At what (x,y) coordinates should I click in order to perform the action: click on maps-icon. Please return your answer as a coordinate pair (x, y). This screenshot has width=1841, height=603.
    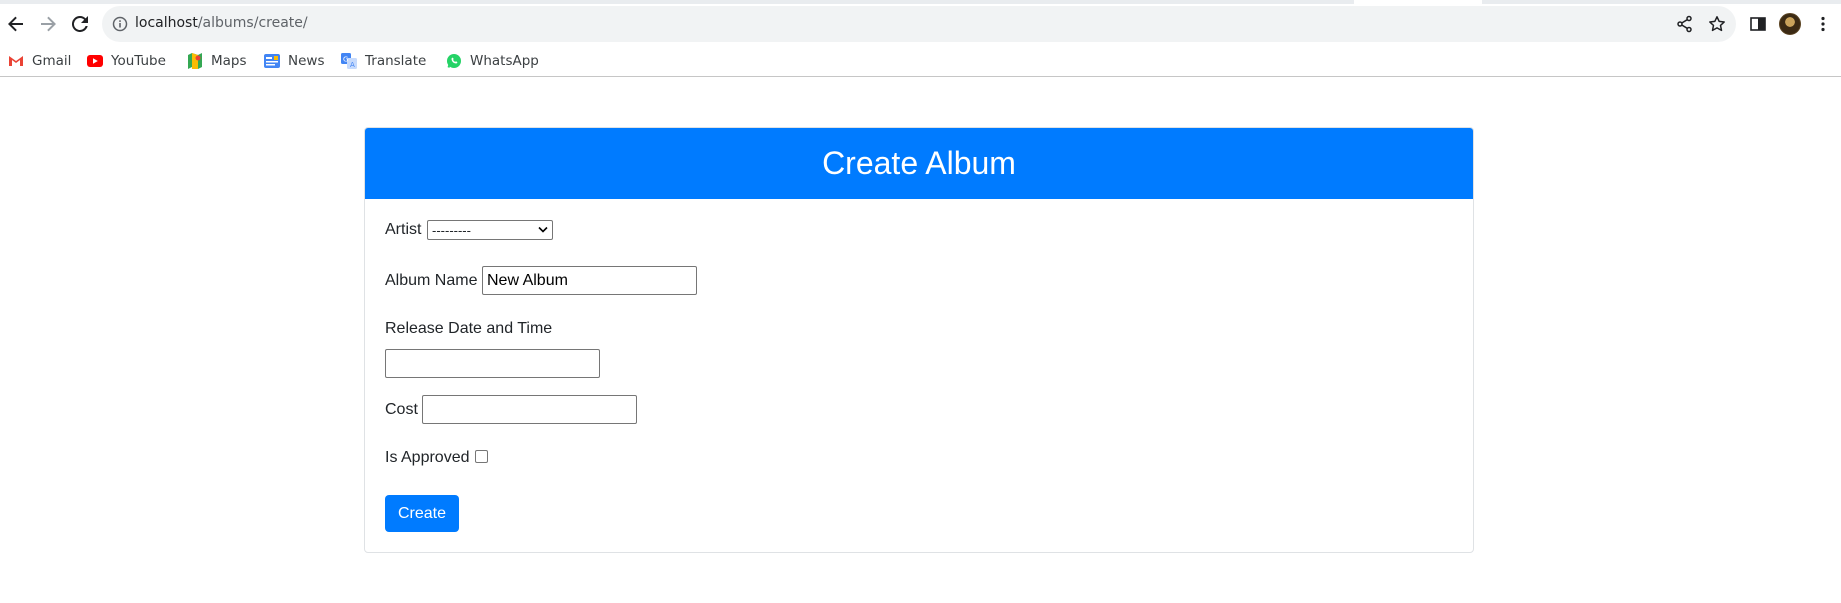
    Looking at the image, I should click on (195, 61).